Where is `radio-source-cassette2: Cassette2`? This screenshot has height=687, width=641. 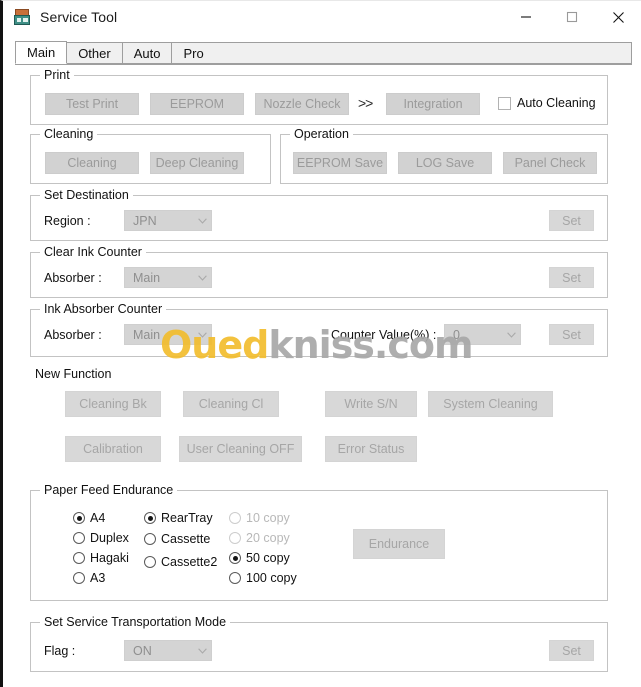 radio-source-cassette2: Cassette2 is located at coordinates (180, 562).